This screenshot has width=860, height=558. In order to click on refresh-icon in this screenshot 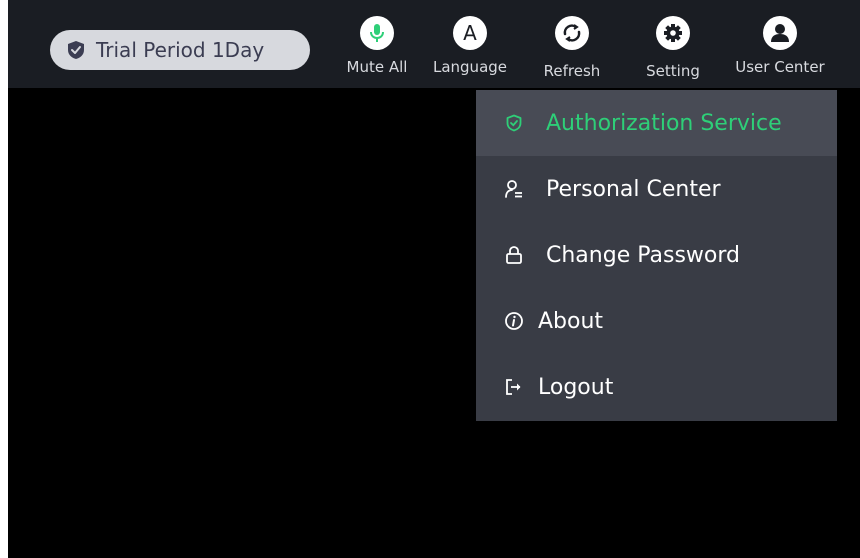, I will do `click(572, 33)`.